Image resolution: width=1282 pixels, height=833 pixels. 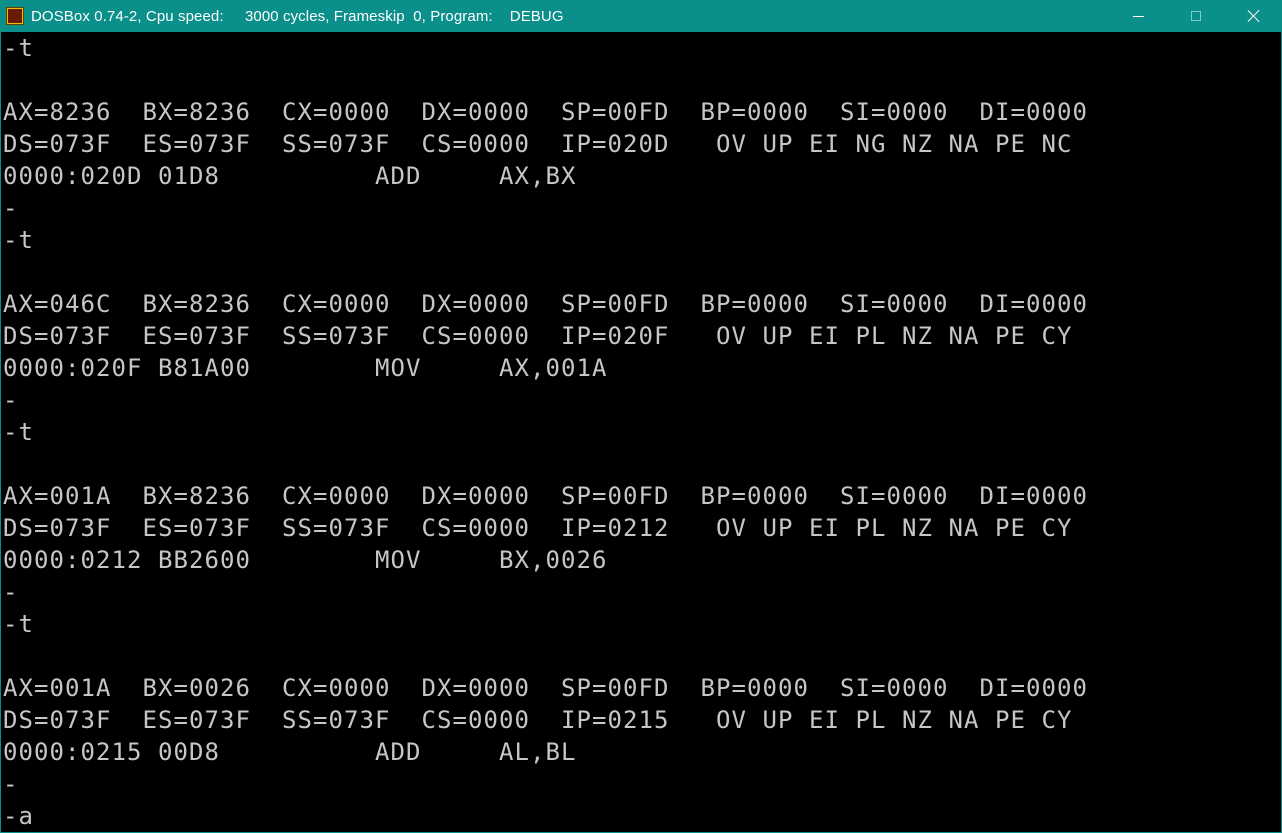 I want to click on close-icon, so click(x=1254, y=16).